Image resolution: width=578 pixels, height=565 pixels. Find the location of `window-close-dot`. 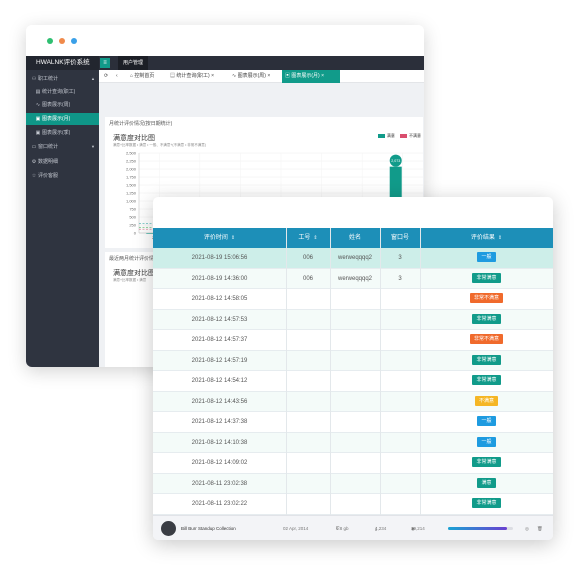

window-close-dot is located at coordinates (74, 41).